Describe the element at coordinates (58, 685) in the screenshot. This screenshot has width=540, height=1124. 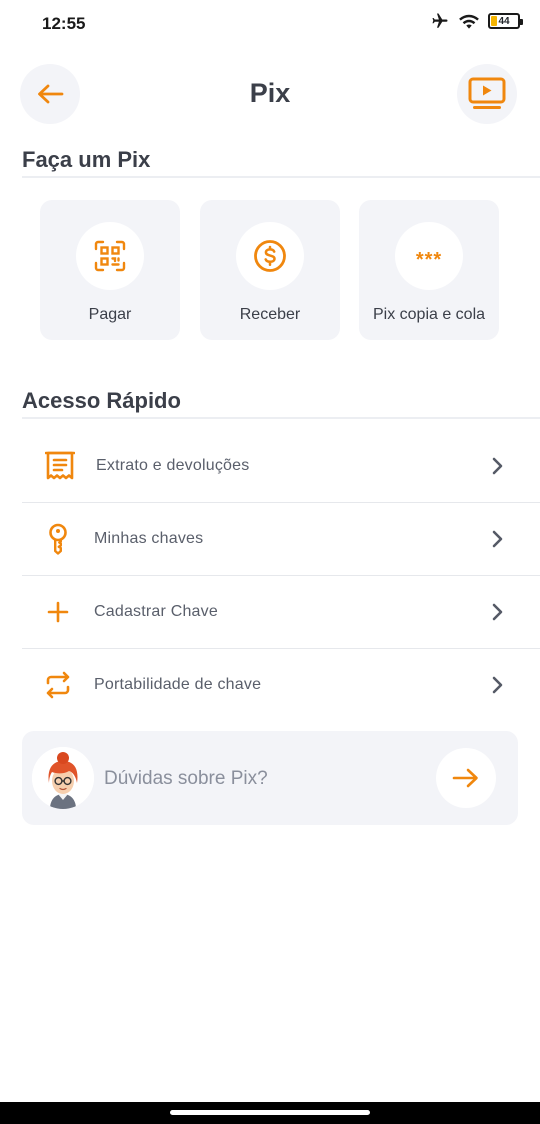
I see `swap-arrows-icon` at that location.